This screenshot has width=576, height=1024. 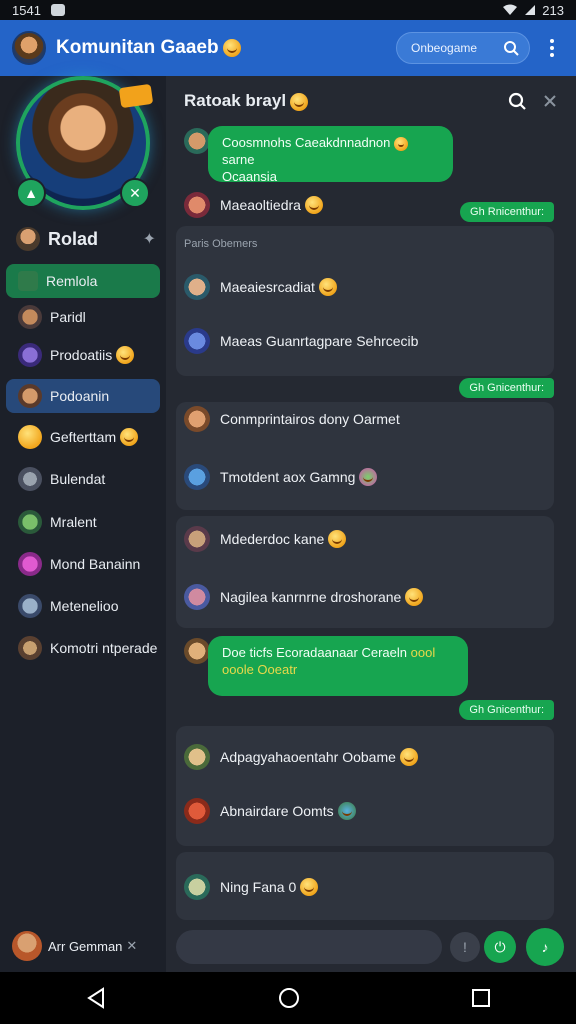 I want to click on sidebar-item-label: Gefterttam, so click(x=83, y=437).